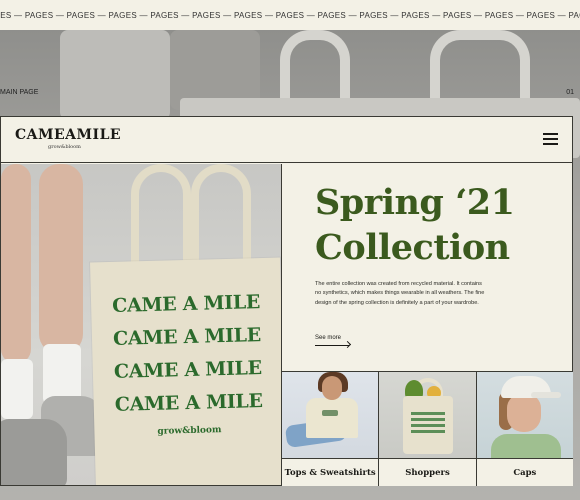 The image size is (580, 500). Describe the element at coordinates (34, 452) in the screenshot. I see `sneaker-shape` at that location.